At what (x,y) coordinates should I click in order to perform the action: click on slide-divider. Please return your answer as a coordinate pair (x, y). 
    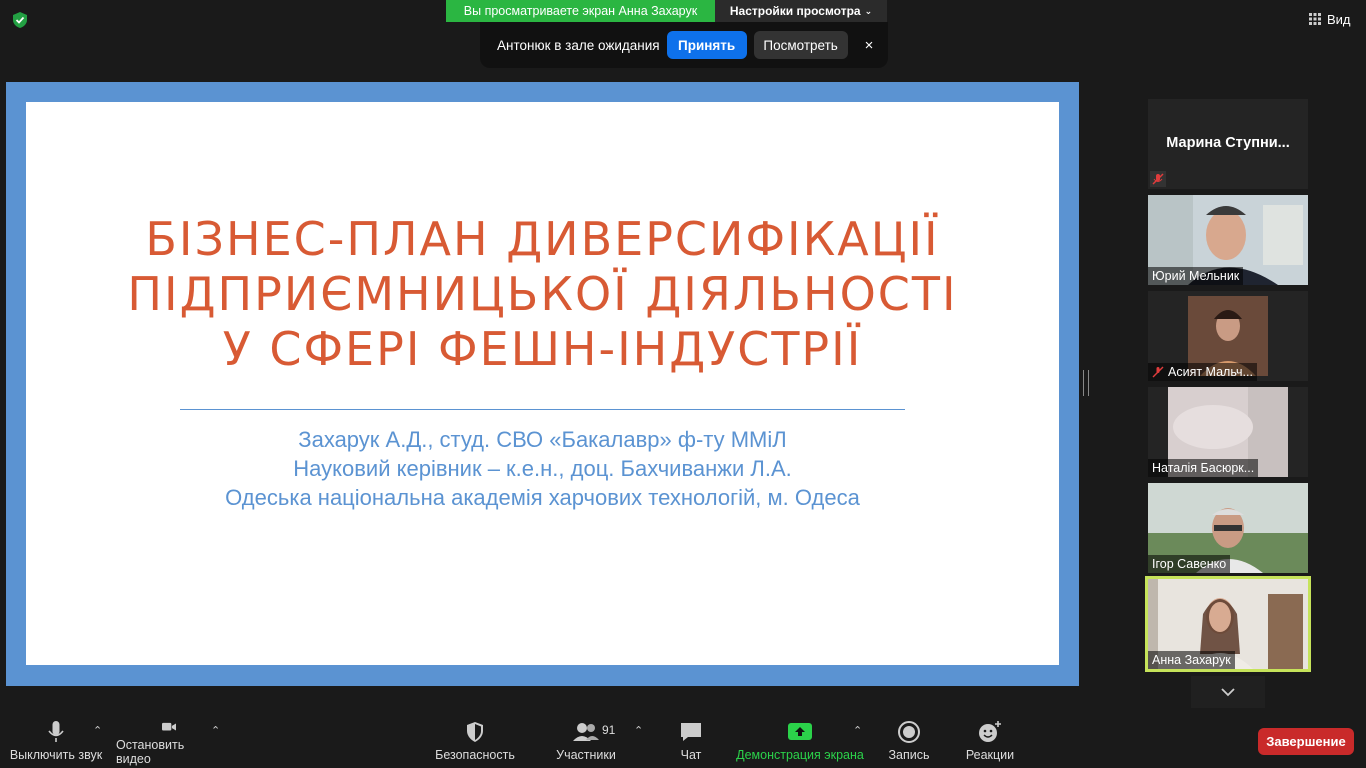
    Looking at the image, I should click on (542, 409).